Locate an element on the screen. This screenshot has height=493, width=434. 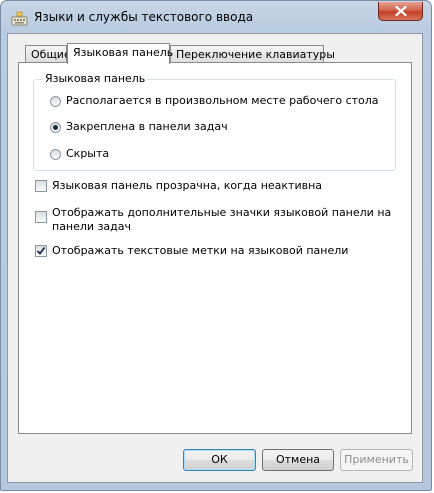
tab-language-bar: Языковая панель is located at coordinates (120, 53).